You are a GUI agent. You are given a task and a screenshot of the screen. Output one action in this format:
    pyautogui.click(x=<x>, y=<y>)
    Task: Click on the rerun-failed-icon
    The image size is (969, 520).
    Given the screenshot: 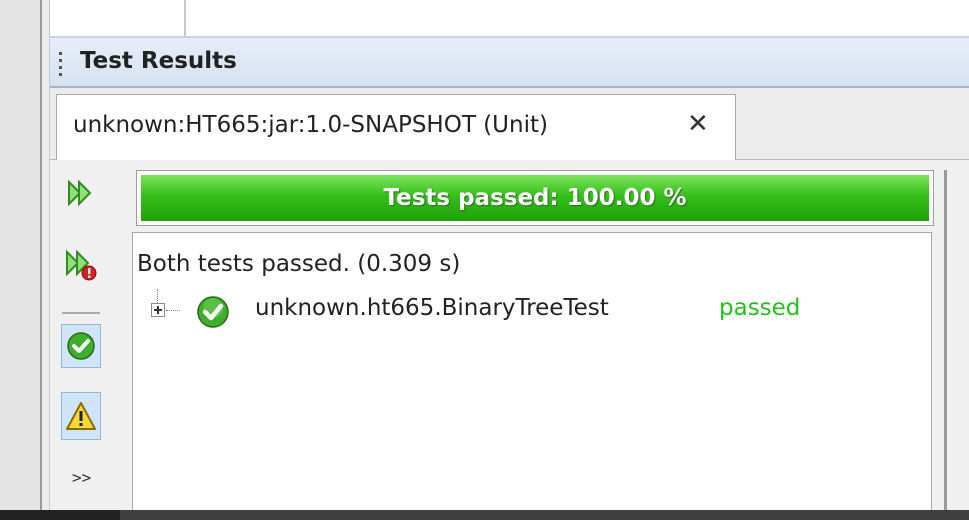 What is the action you would take?
    pyautogui.click(x=81, y=265)
    